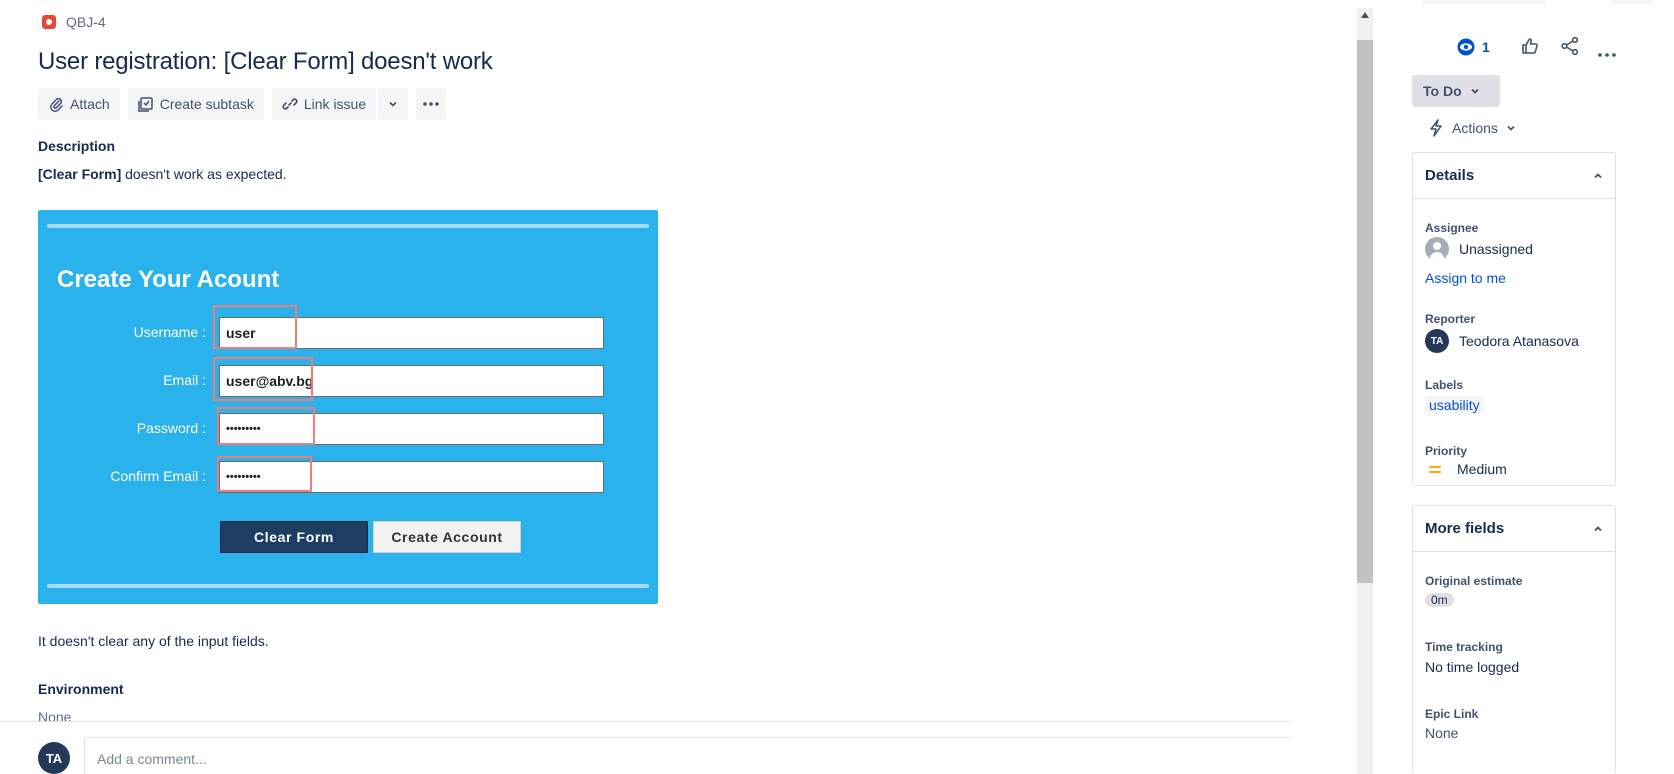  I want to click on labels-label: Labels, so click(1444, 385).